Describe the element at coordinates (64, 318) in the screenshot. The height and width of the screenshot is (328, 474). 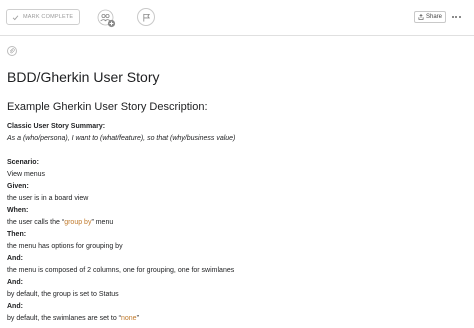
I see `and-3-prefix: by default, the swimlanes are set to “` at that location.